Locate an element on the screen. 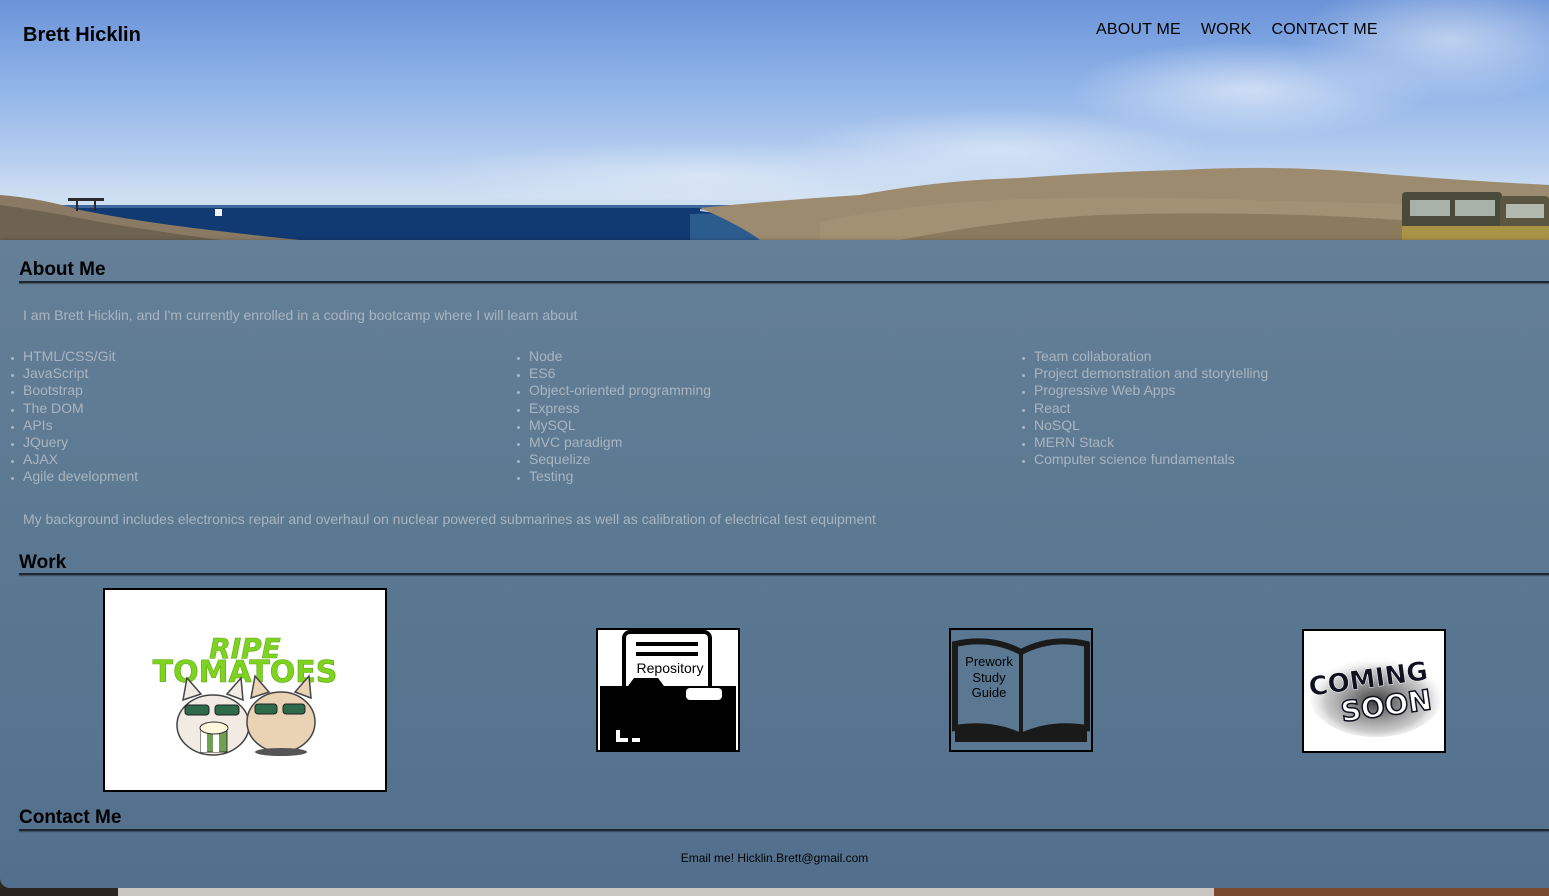 This screenshot has height=896, width=1549. skill-item: MERN Stack is located at coordinates (1151, 442).